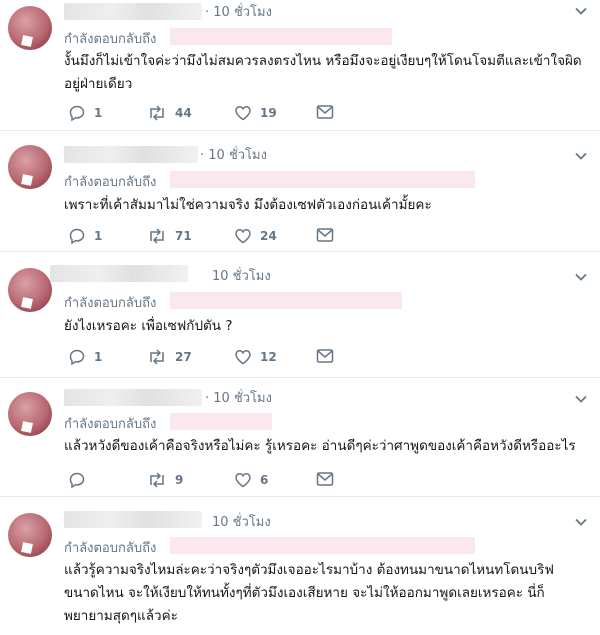  I want to click on tweet-actions: 1 71 24, so click(214, 238).